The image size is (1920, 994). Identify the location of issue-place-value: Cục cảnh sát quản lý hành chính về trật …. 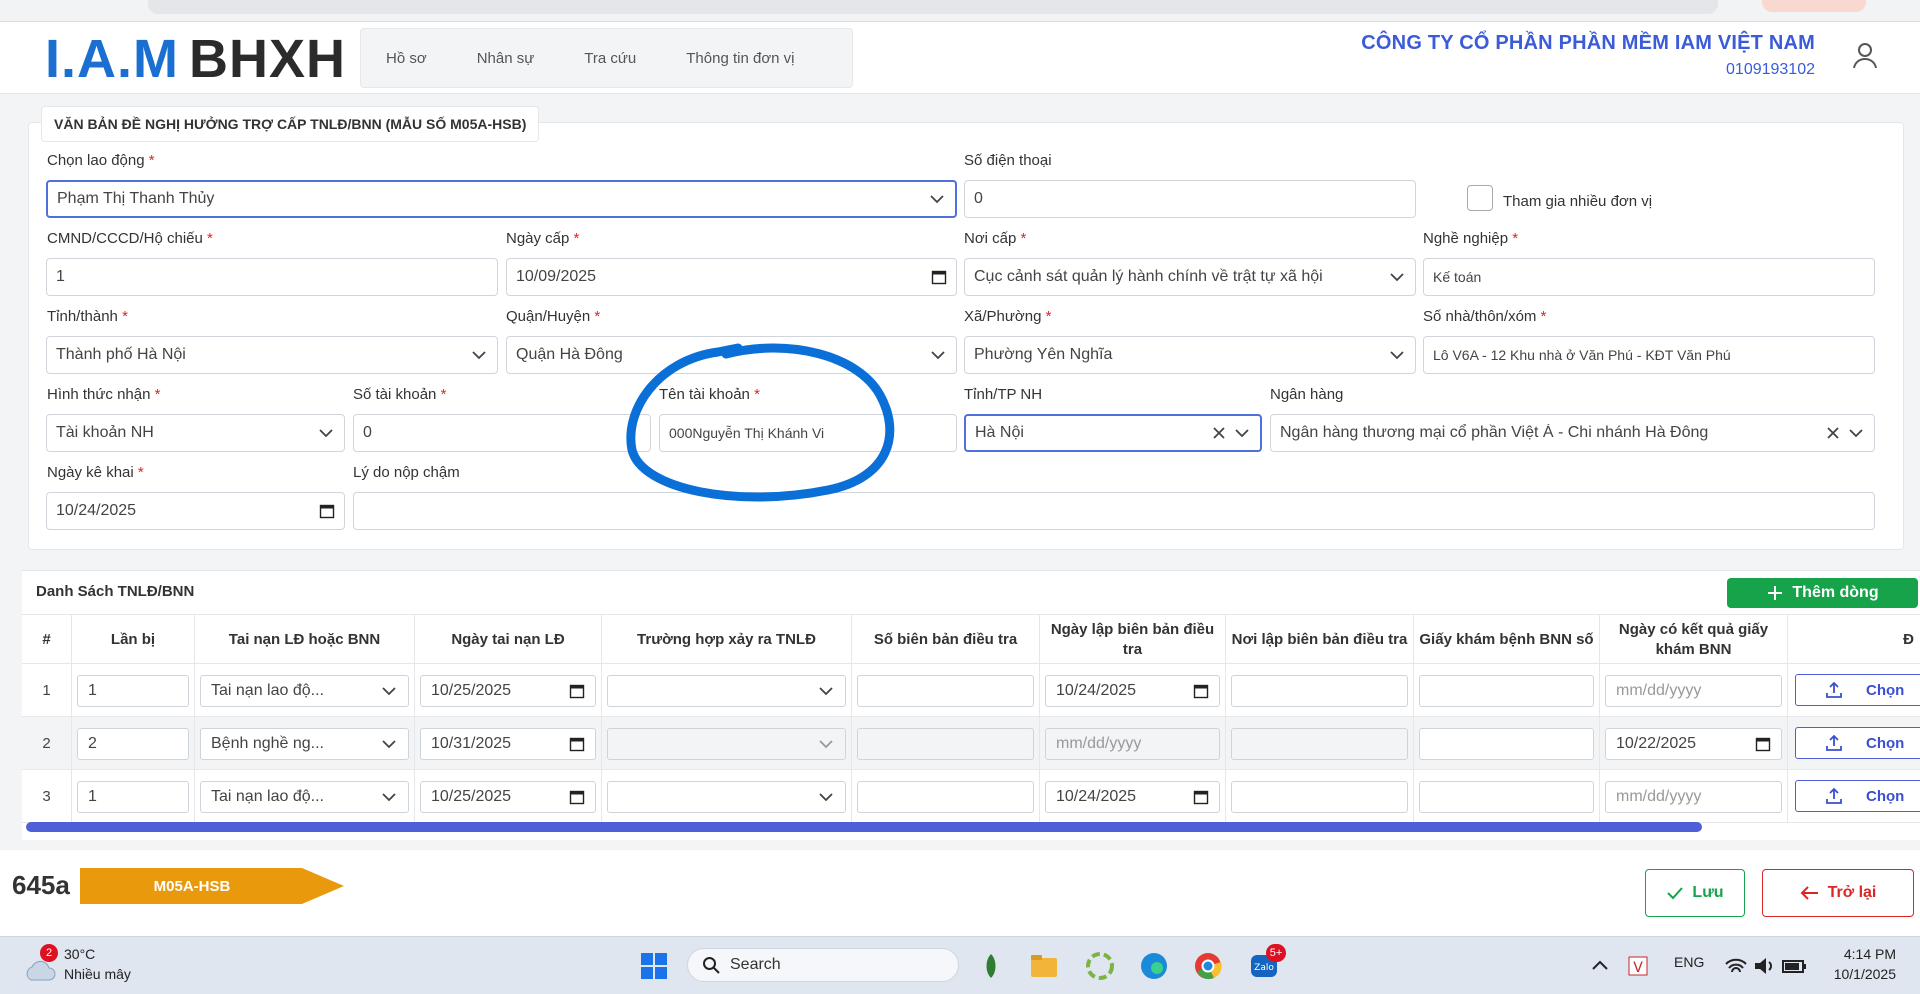
(1148, 276).